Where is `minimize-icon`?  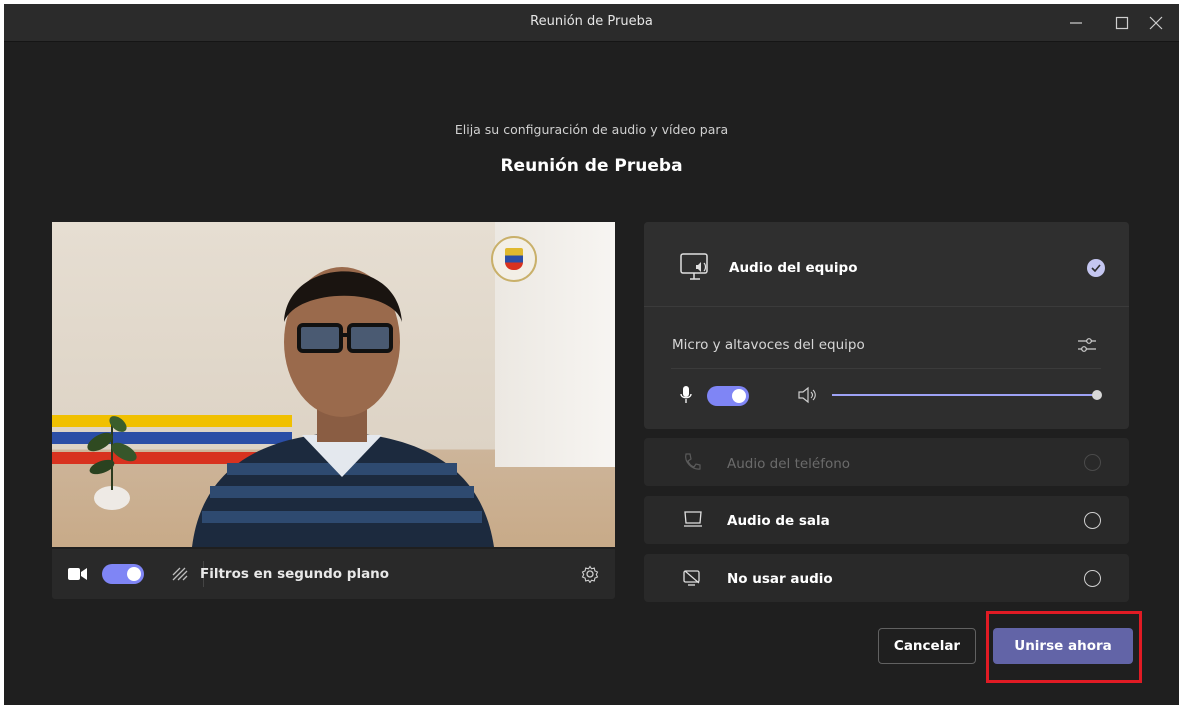 minimize-icon is located at coordinates (1076, 23).